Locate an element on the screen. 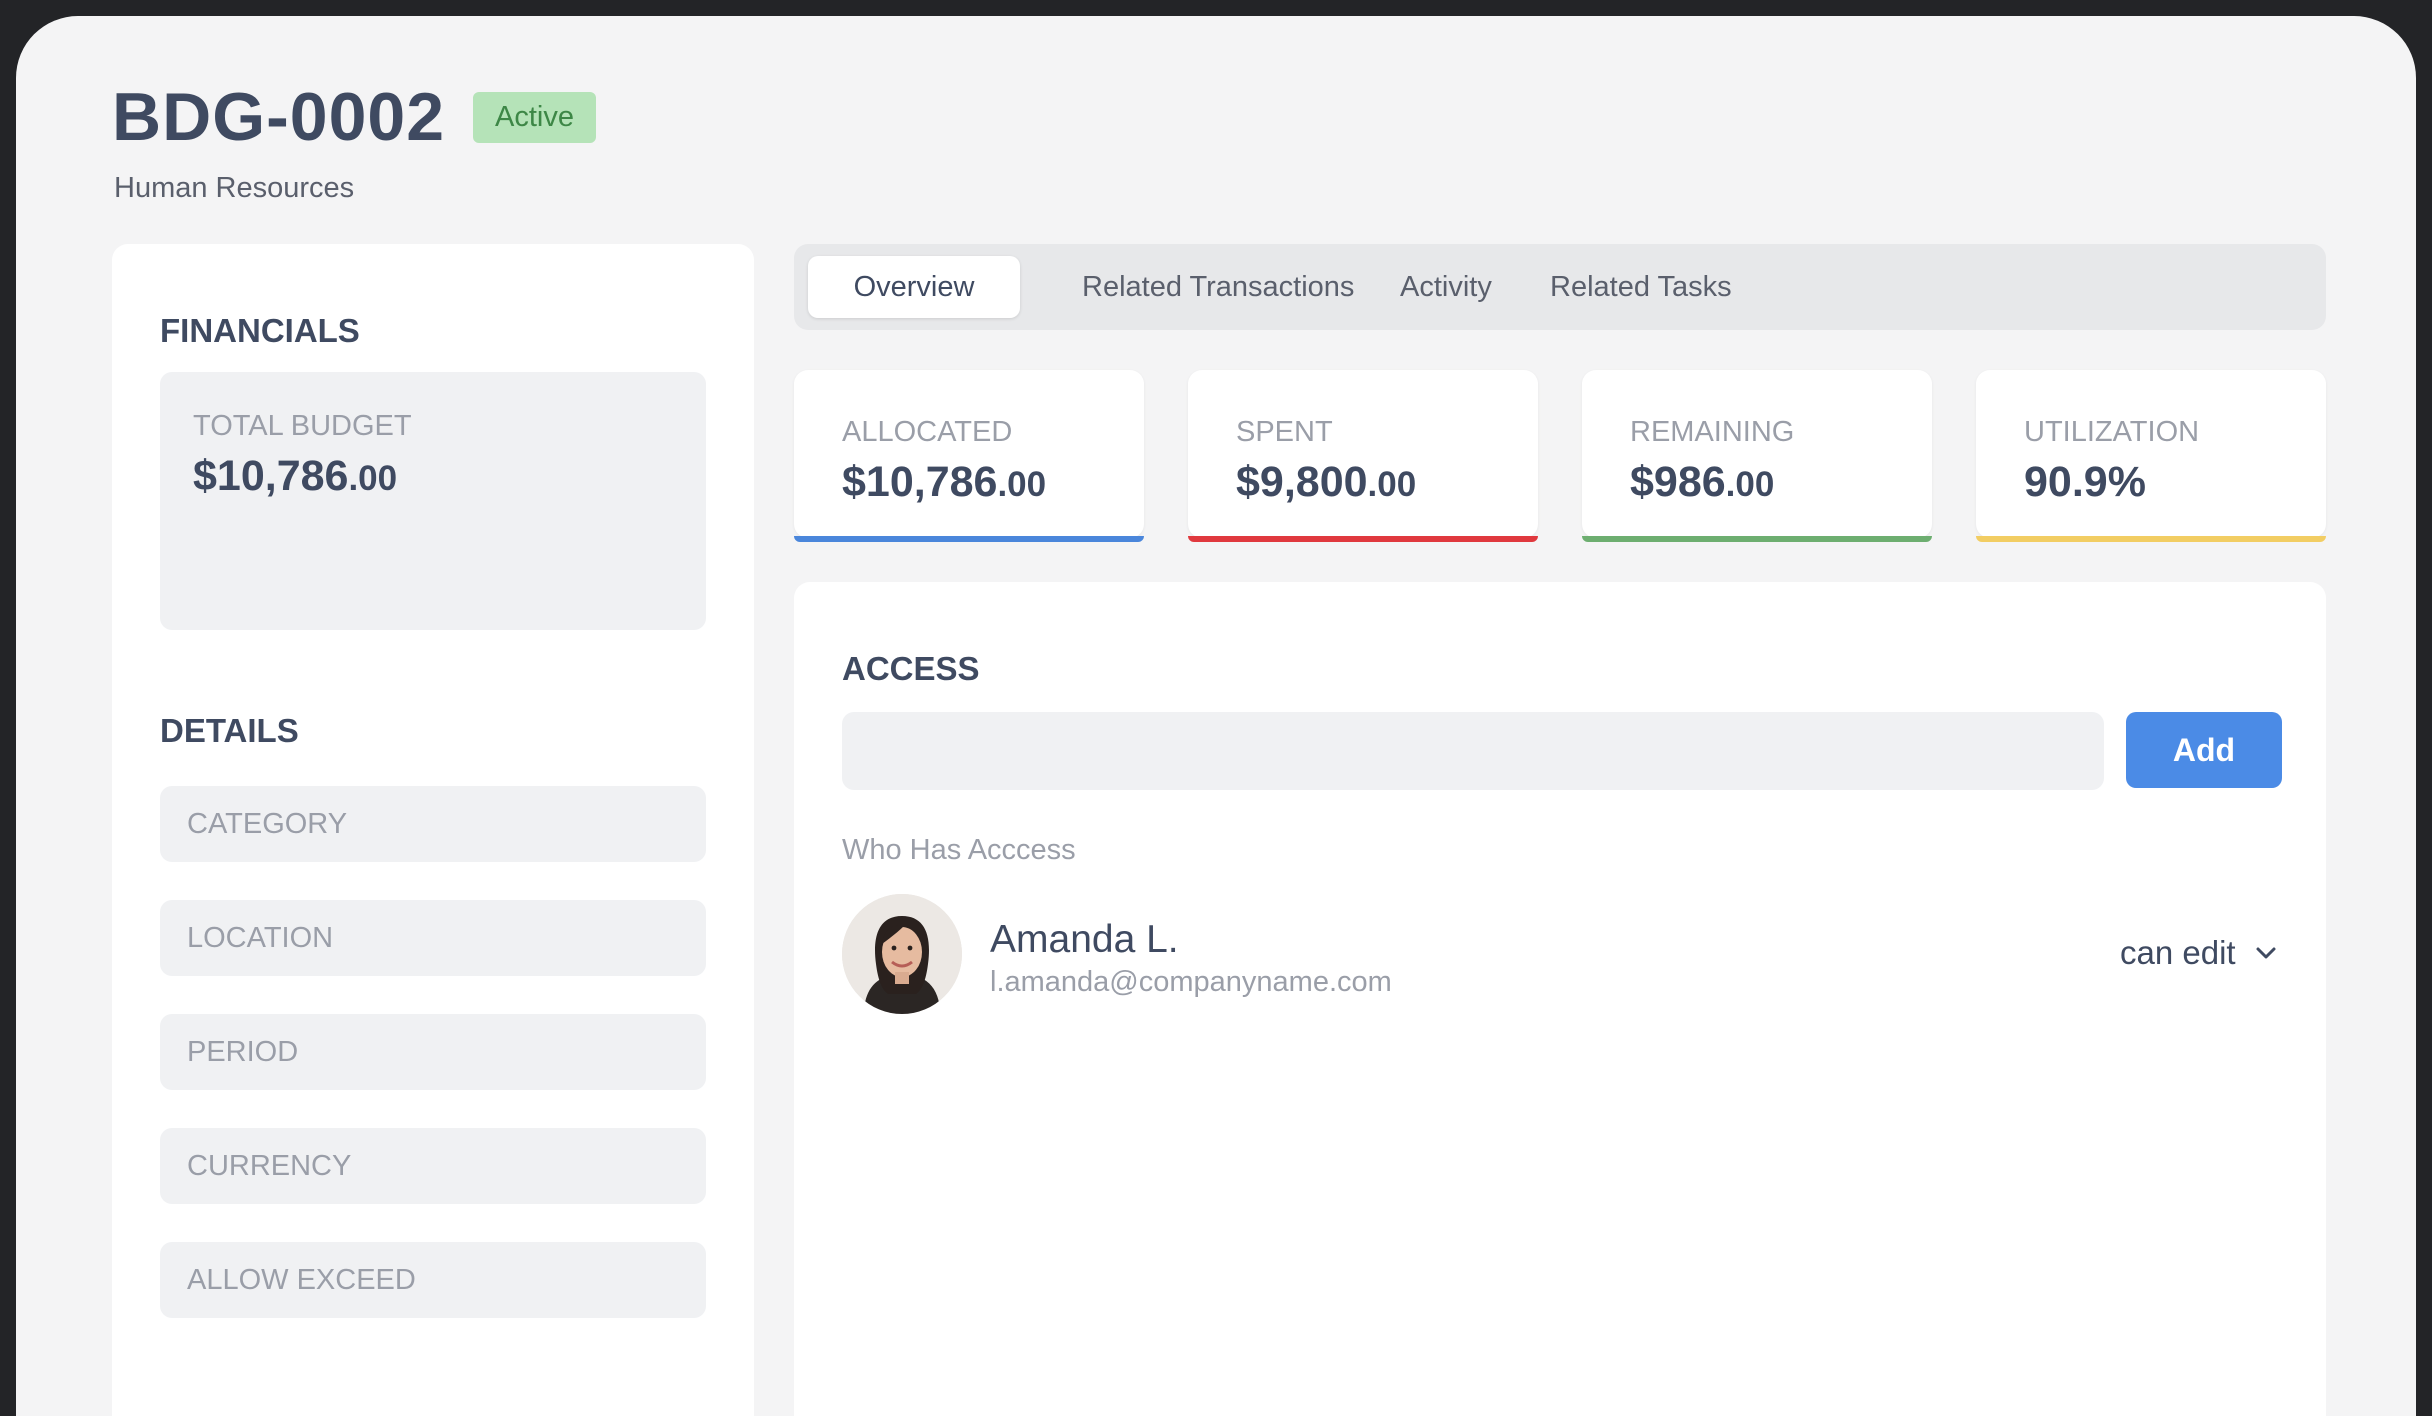 Image resolution: width=2432 pixels, height=1416 pixels. permission-label: can edit is located at coordinates (2178, 952).